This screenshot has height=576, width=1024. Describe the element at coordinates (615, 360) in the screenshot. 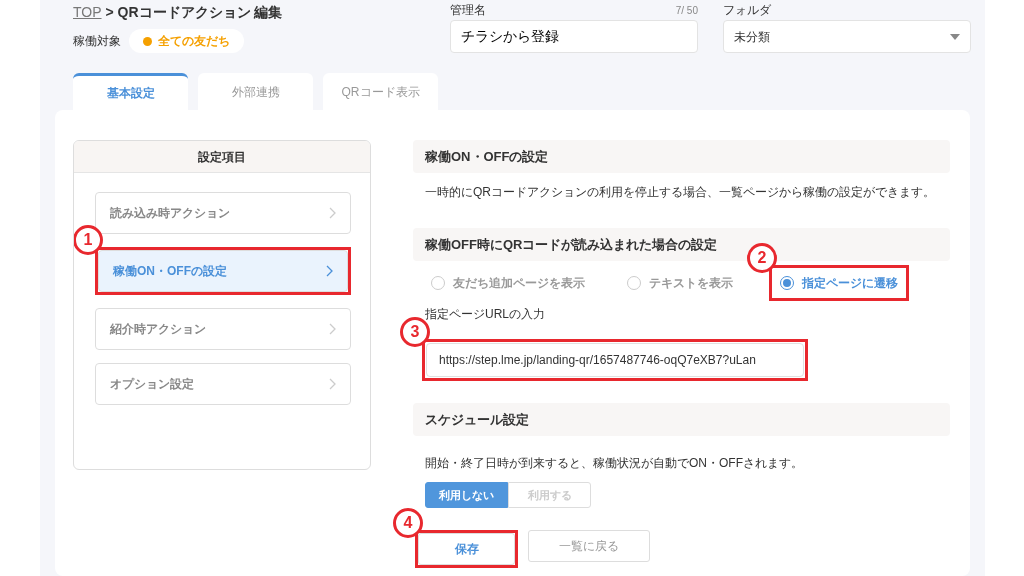

I see `url-input: https://step.lme.jp/landing-qr/1657487746-oqQ7eXB7?uLan` at that location.